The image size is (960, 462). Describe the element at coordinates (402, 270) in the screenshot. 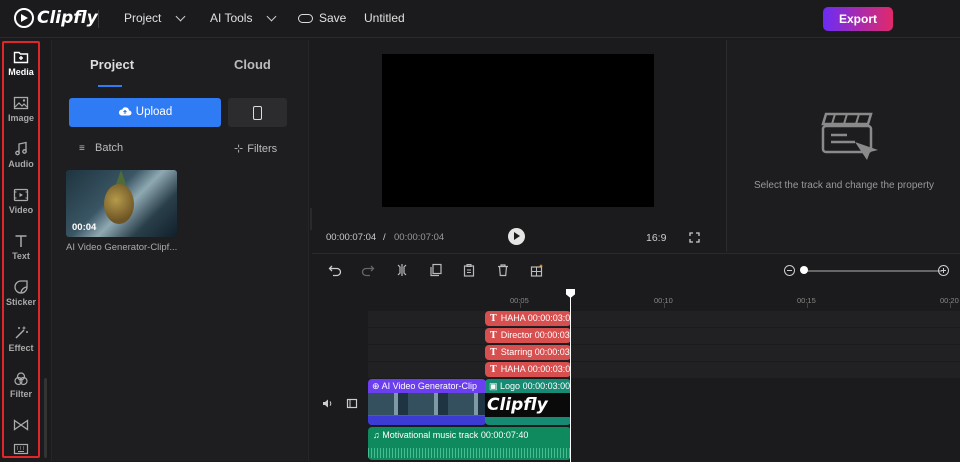

I see `split-icon` at that location.